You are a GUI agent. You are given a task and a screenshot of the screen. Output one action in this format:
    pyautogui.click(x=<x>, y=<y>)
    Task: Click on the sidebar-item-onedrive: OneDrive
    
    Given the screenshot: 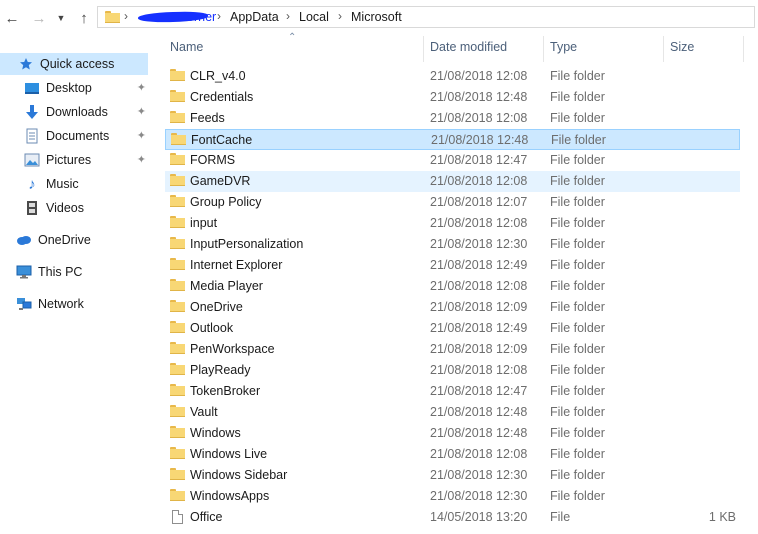 What is the action you would take?
    pyautogui.click(x=74, y=240)
    